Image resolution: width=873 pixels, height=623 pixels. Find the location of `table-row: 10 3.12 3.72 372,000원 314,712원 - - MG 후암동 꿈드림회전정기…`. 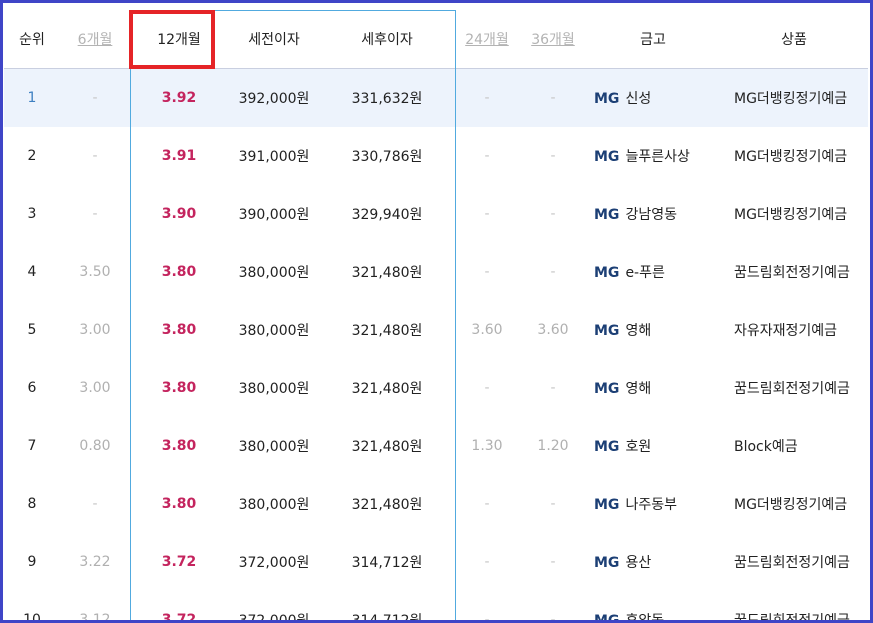

table-row: 10 3.12 3.72 372,000원 314,712원 - - MG 후암동 꿈드림회전정기… is located at coordinates (436, 607).